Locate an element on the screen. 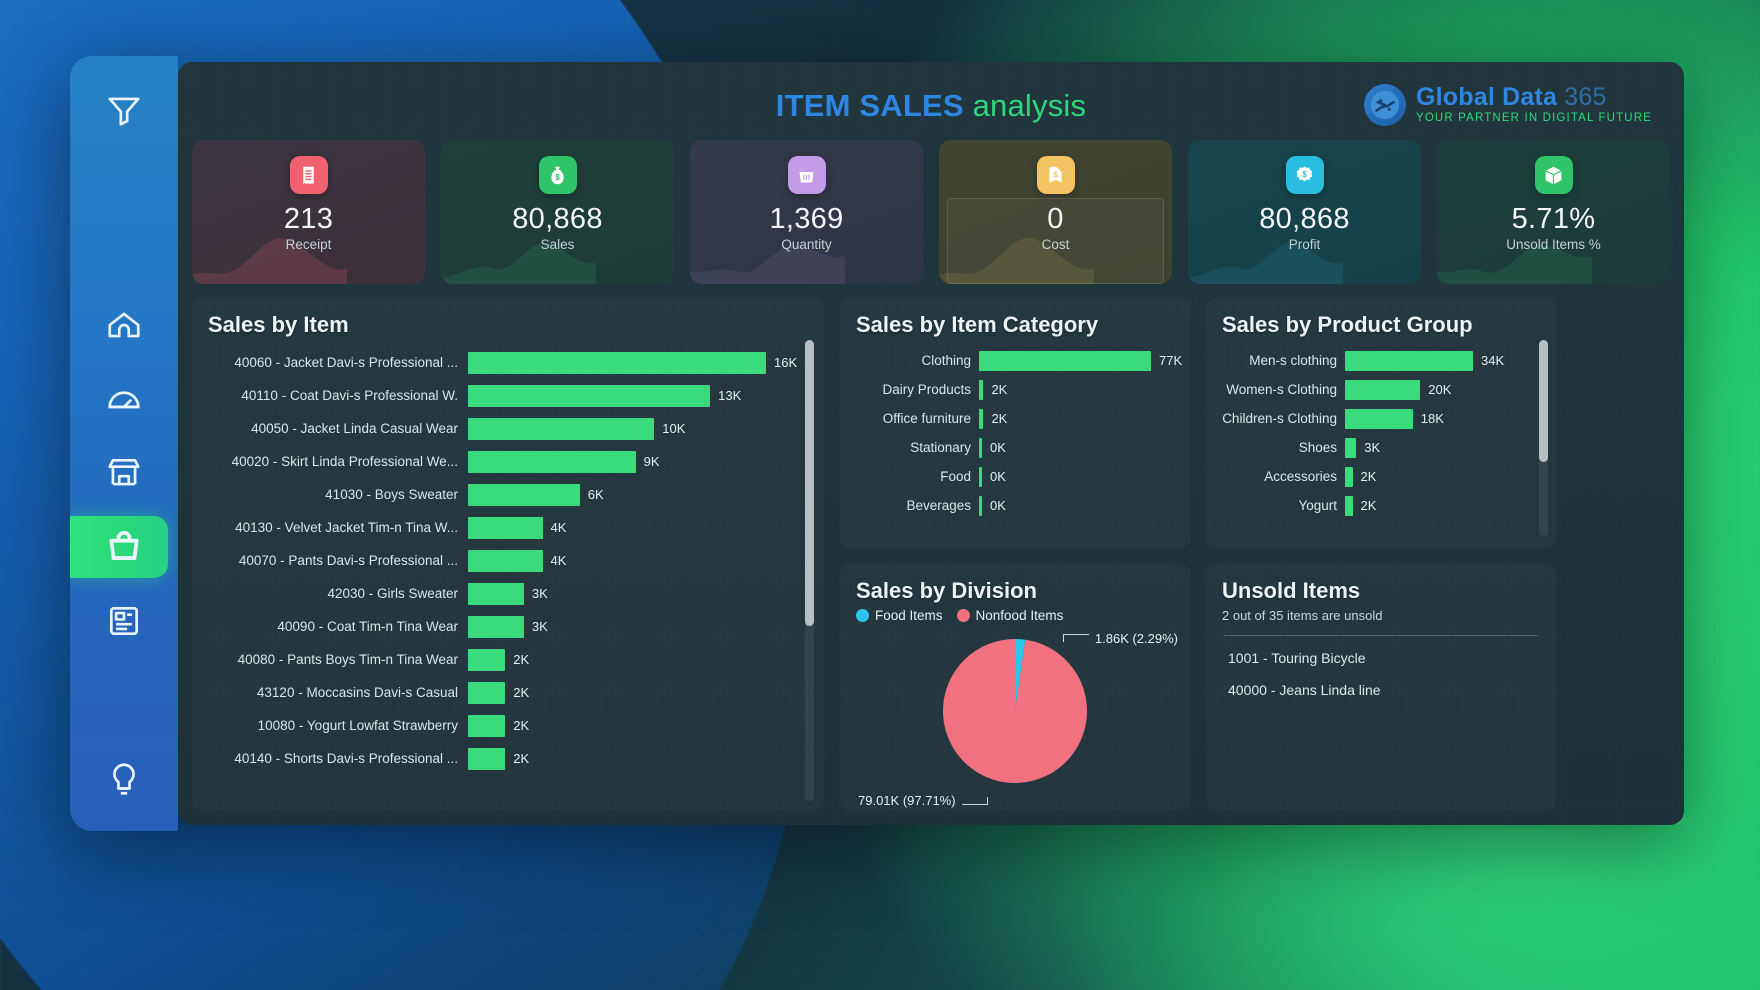 The height and width of the screenshot is (990, 1760). sidebar-item-home is located at coordinates (124, 325).